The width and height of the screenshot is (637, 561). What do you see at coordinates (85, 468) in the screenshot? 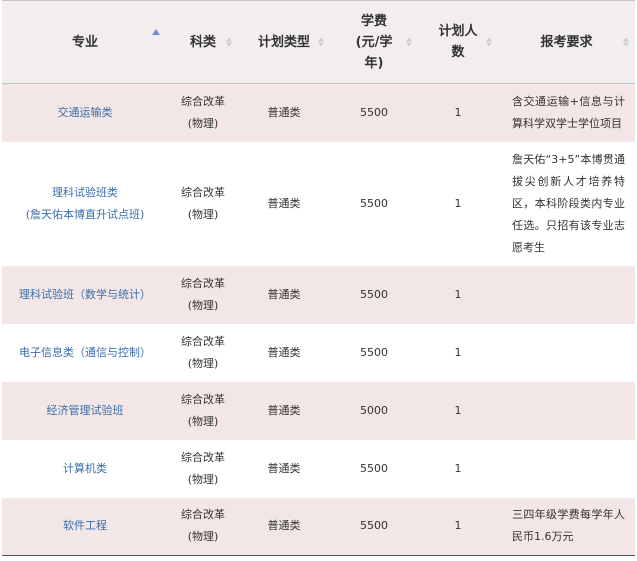
I see `major-cell: 计算机类` at bounding box center [85, 468].